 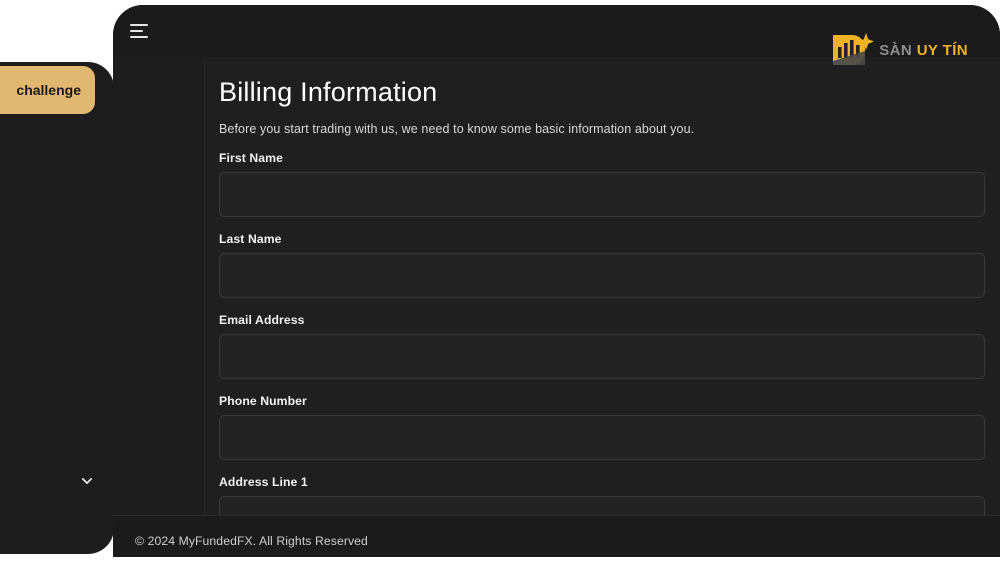 I want to click on form-field-group-0: First Name, so click(x=602, y=184).